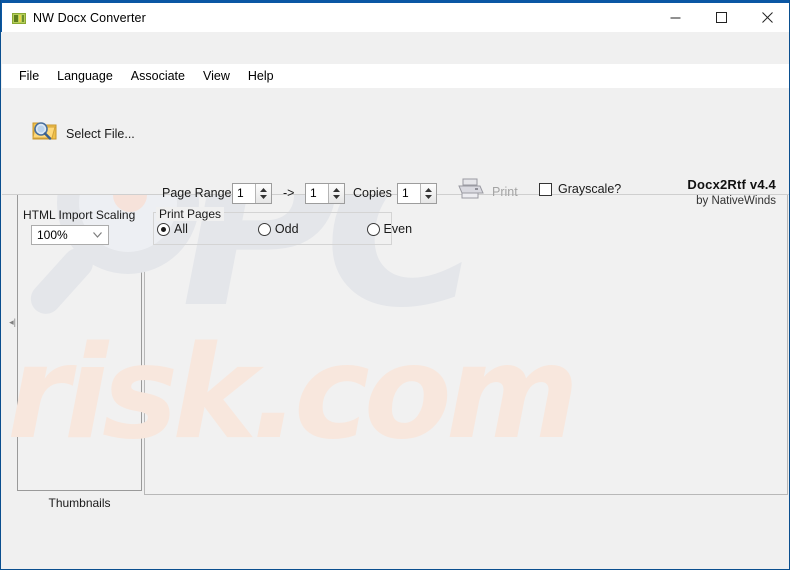 The height and width of the screenshot is (570, 790). Describe the element at coordinates (252, 193) in the screenshot. I see `page-range-from-input: 1` at that location.